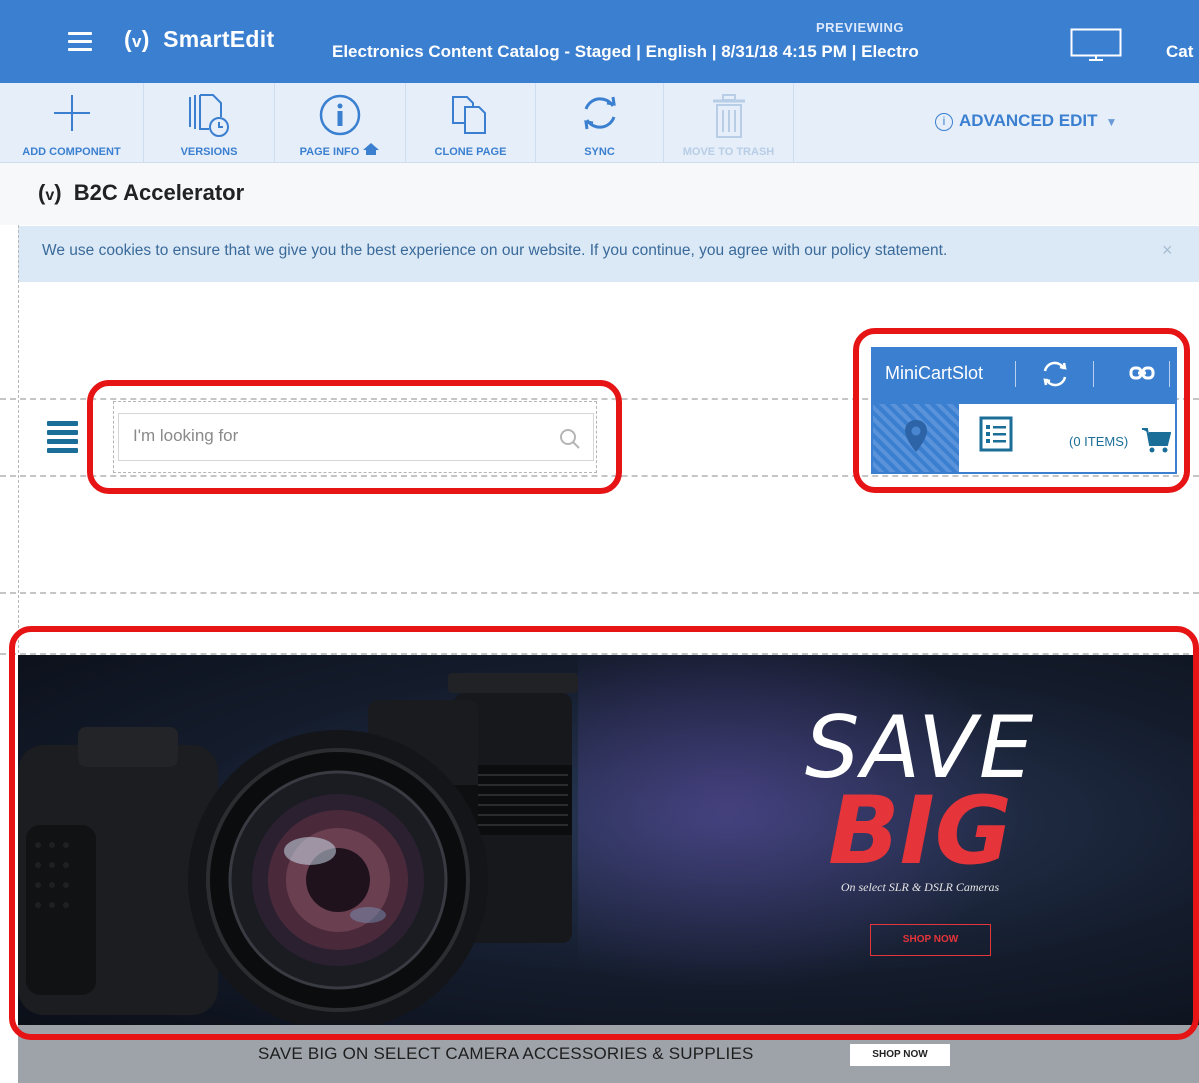 The image size is (1199, 1083). I want to click on shared-slot-link-icon, so click(1142, 373).